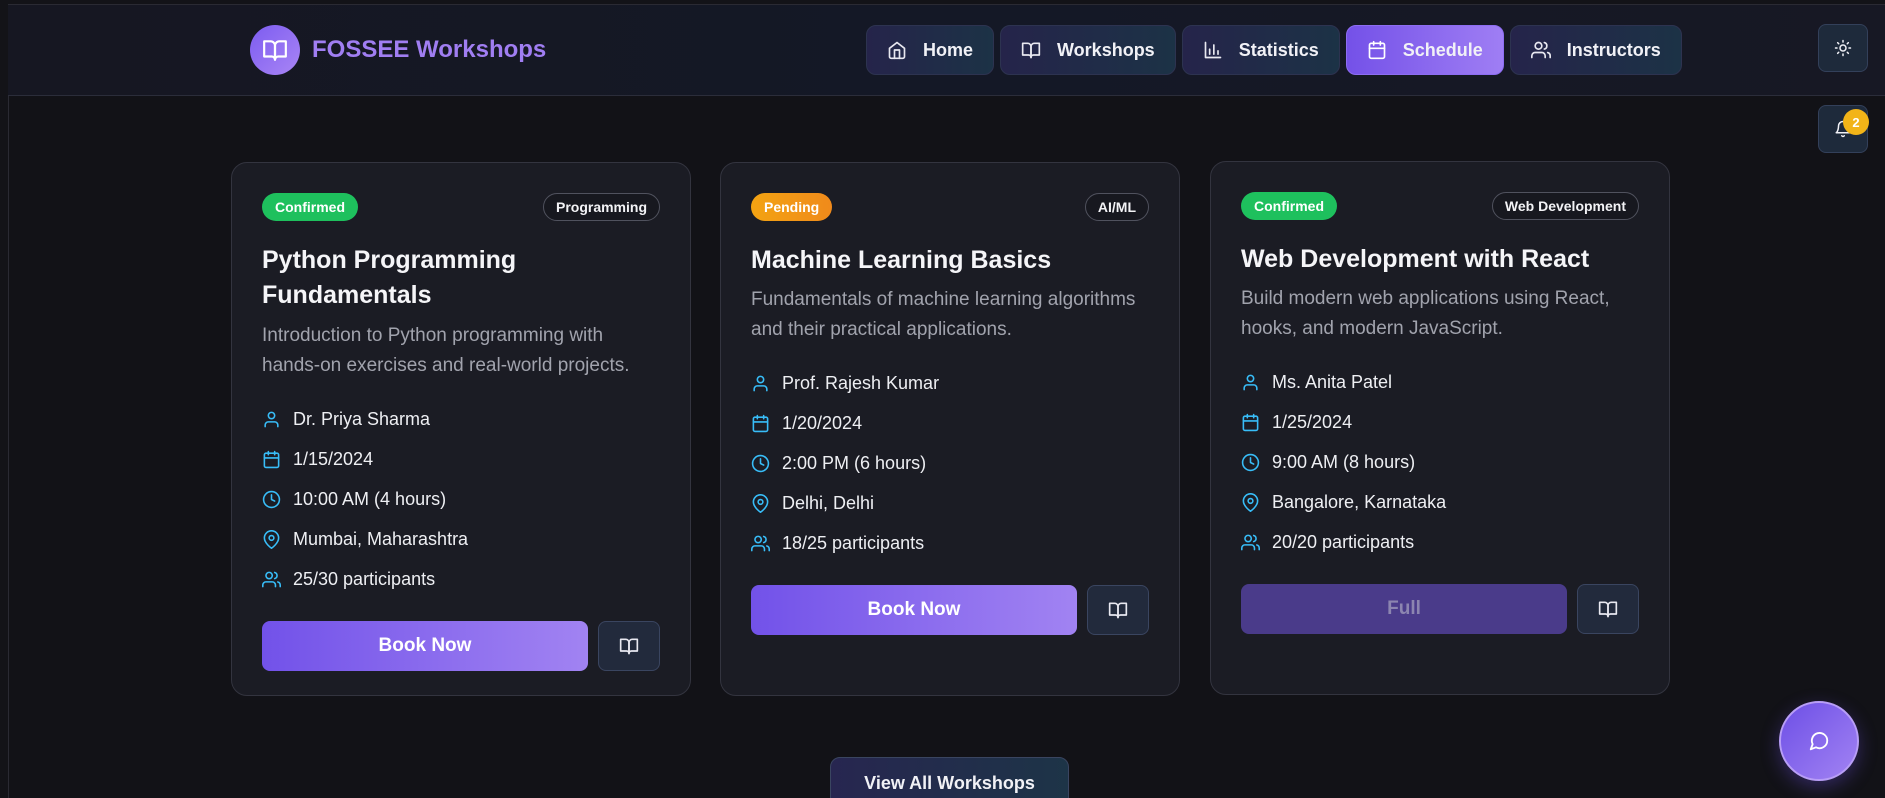  I want to click on nav-statistics: Statistics, so click(1260, 50).